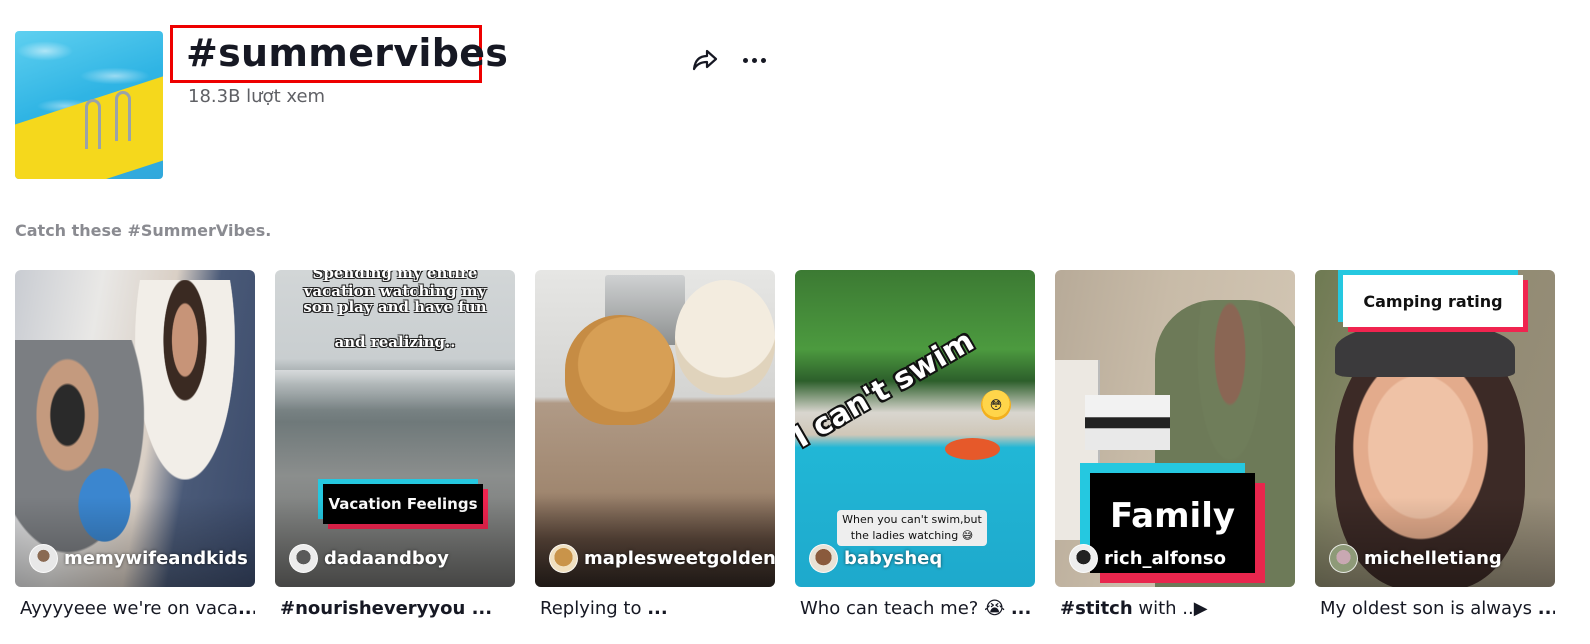  Describe the element at coordinates (893, 558) in the screenshot. I see `author-name: babysheq` at that location.